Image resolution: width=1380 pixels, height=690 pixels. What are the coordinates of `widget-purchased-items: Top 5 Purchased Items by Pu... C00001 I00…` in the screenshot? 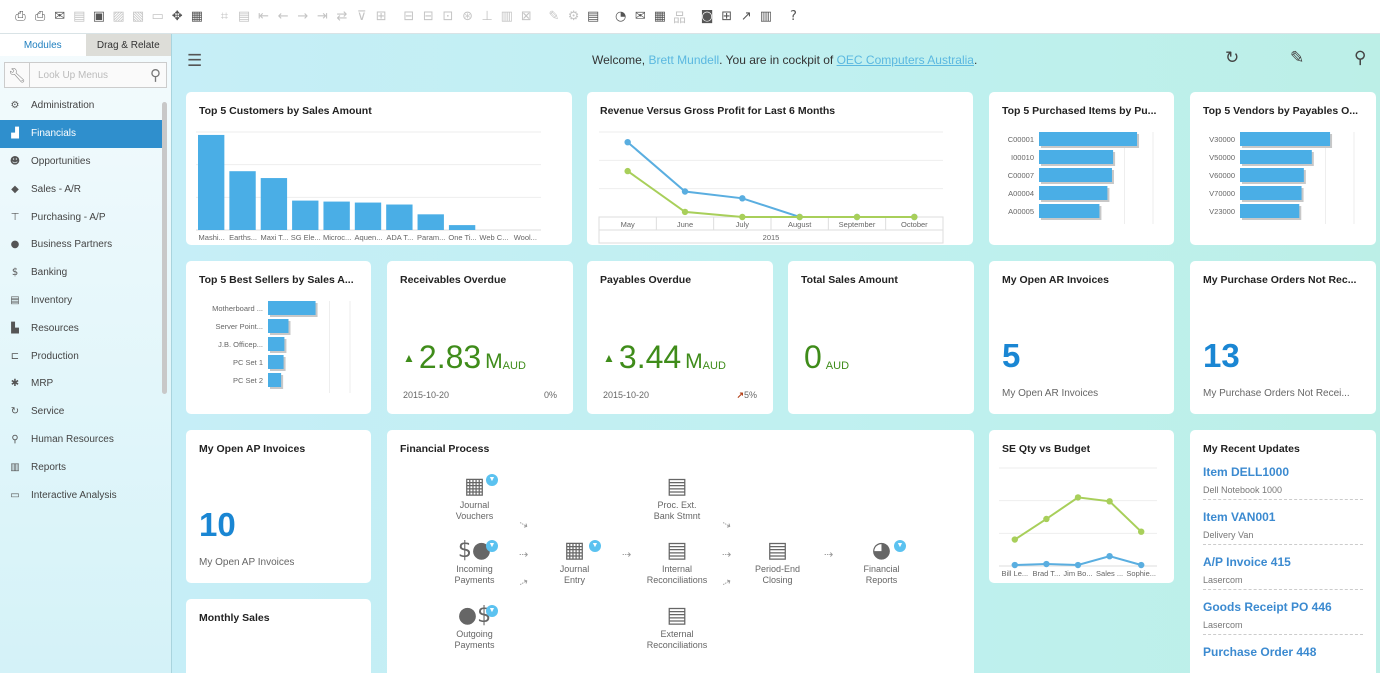 It's located at (1081, 168).